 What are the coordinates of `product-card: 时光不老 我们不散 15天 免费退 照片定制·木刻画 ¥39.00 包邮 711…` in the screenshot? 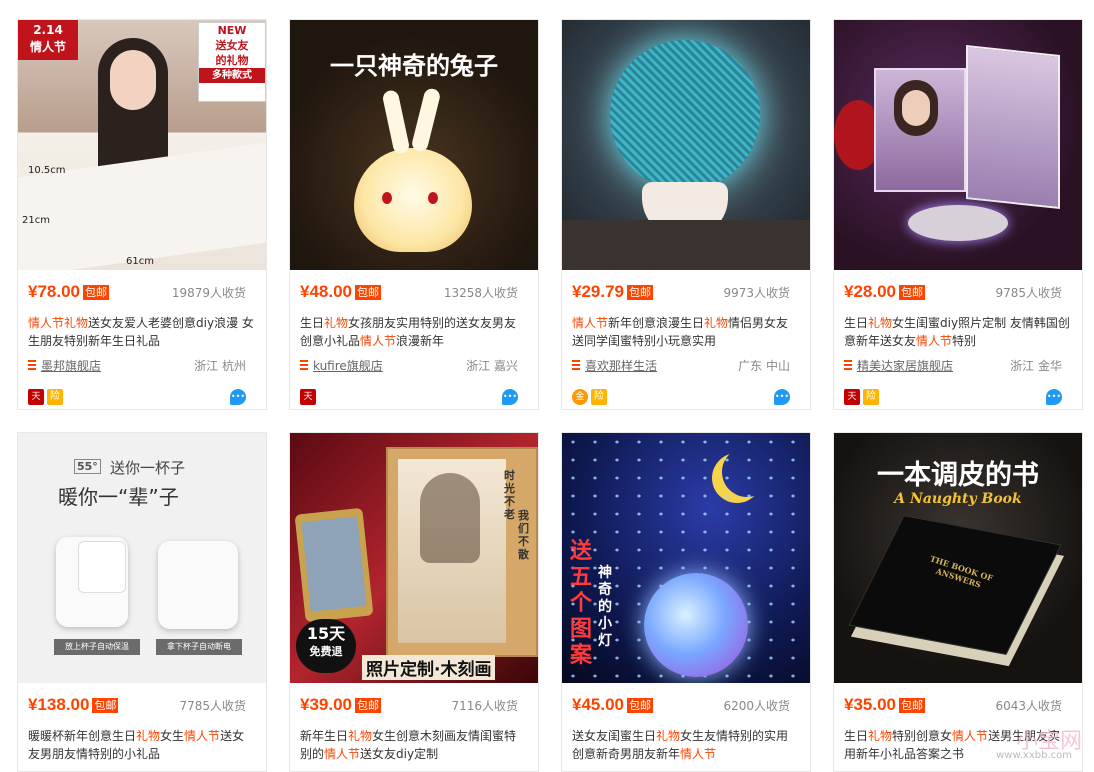 It's located at (414, 602).